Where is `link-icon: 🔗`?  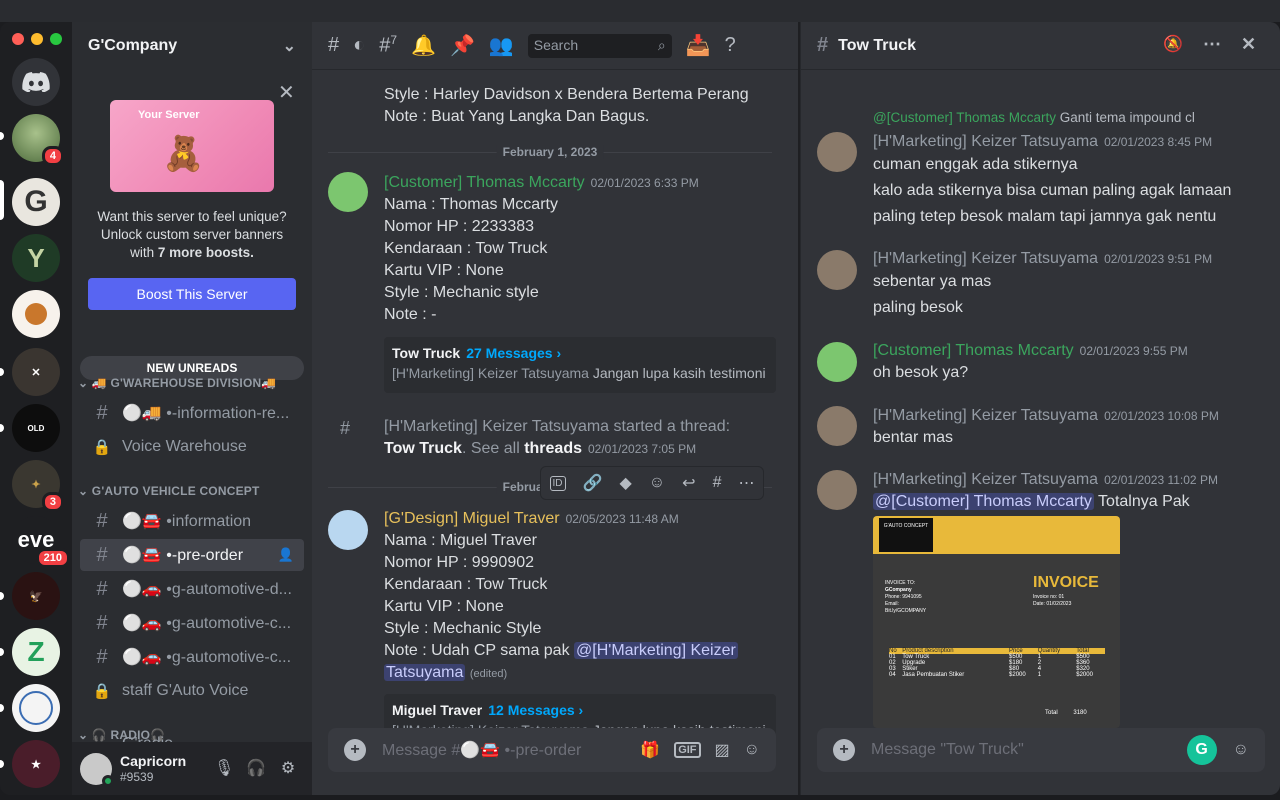
link-icon: 🔗 is located at coordinates (593, 483).